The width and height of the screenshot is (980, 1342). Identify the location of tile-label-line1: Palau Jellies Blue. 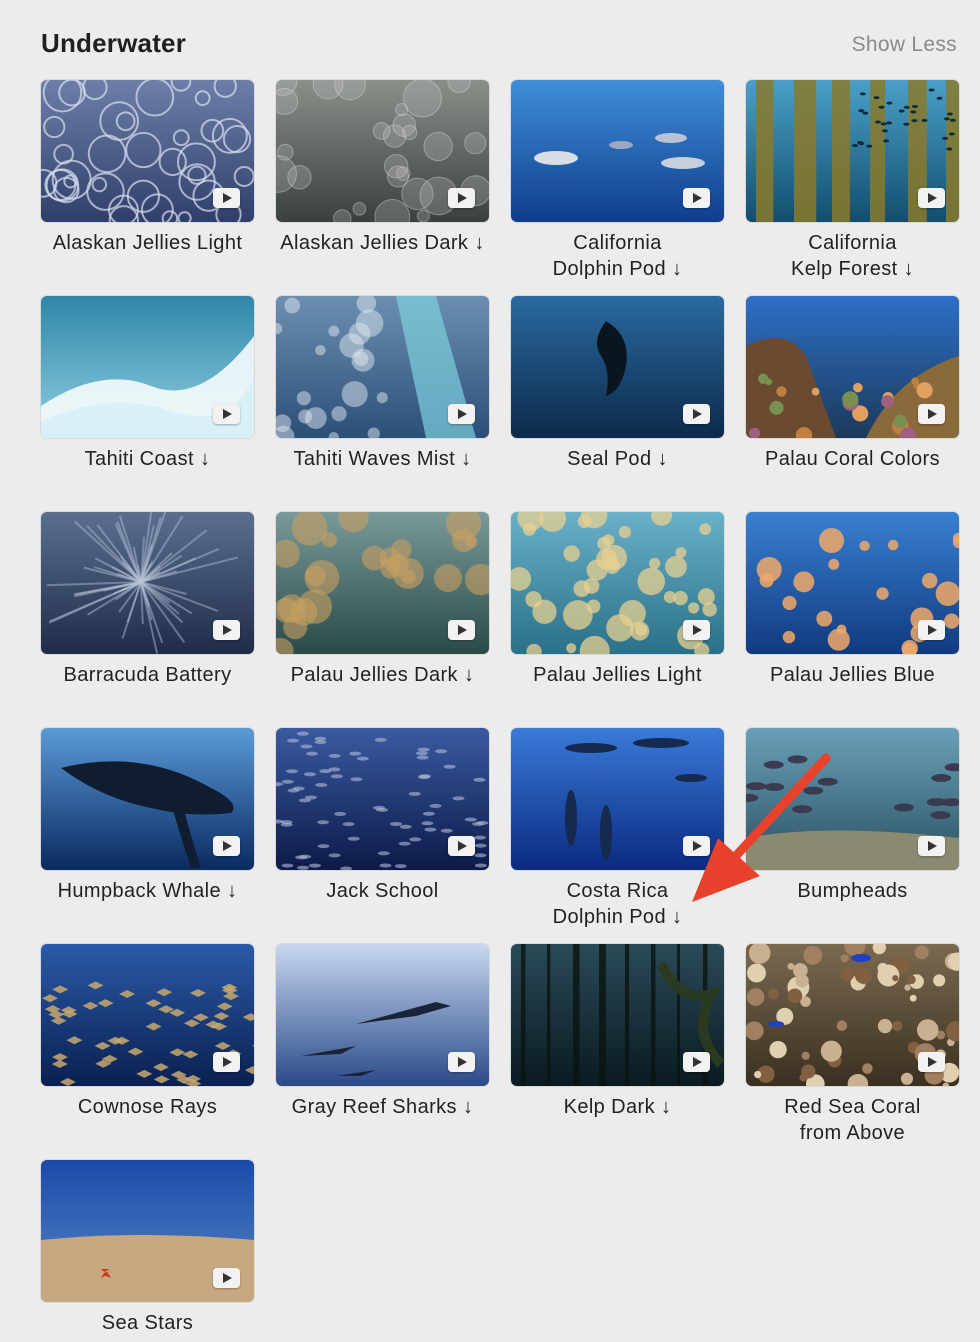
(852, 675).